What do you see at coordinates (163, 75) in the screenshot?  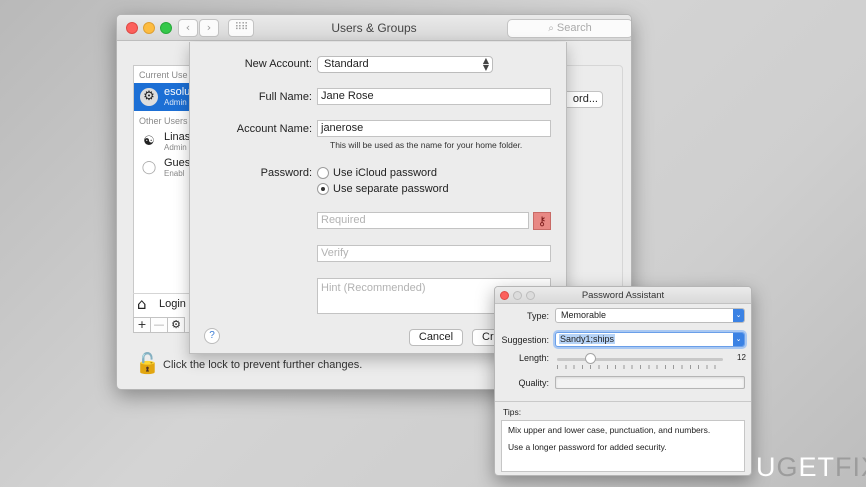 I see `current-users-header: Current Use` at bounding box center [163, 75].